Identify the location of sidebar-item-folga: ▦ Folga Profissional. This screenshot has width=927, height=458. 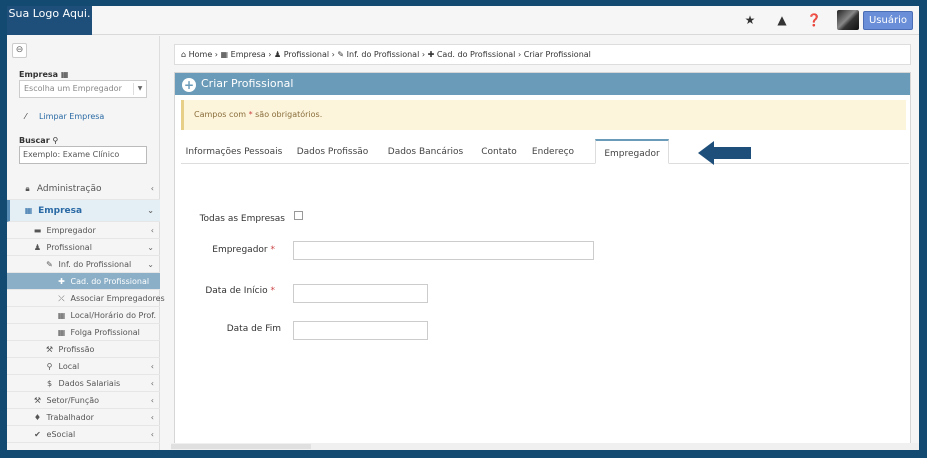
(83, 332).